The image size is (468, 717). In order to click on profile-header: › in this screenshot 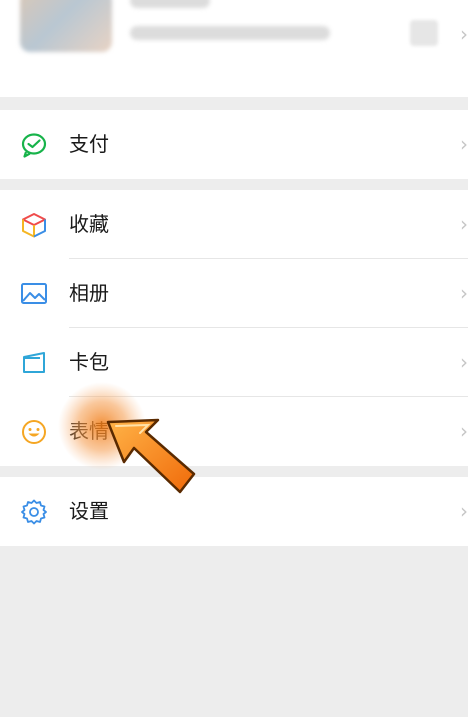, I will do `click(234, 48)`.